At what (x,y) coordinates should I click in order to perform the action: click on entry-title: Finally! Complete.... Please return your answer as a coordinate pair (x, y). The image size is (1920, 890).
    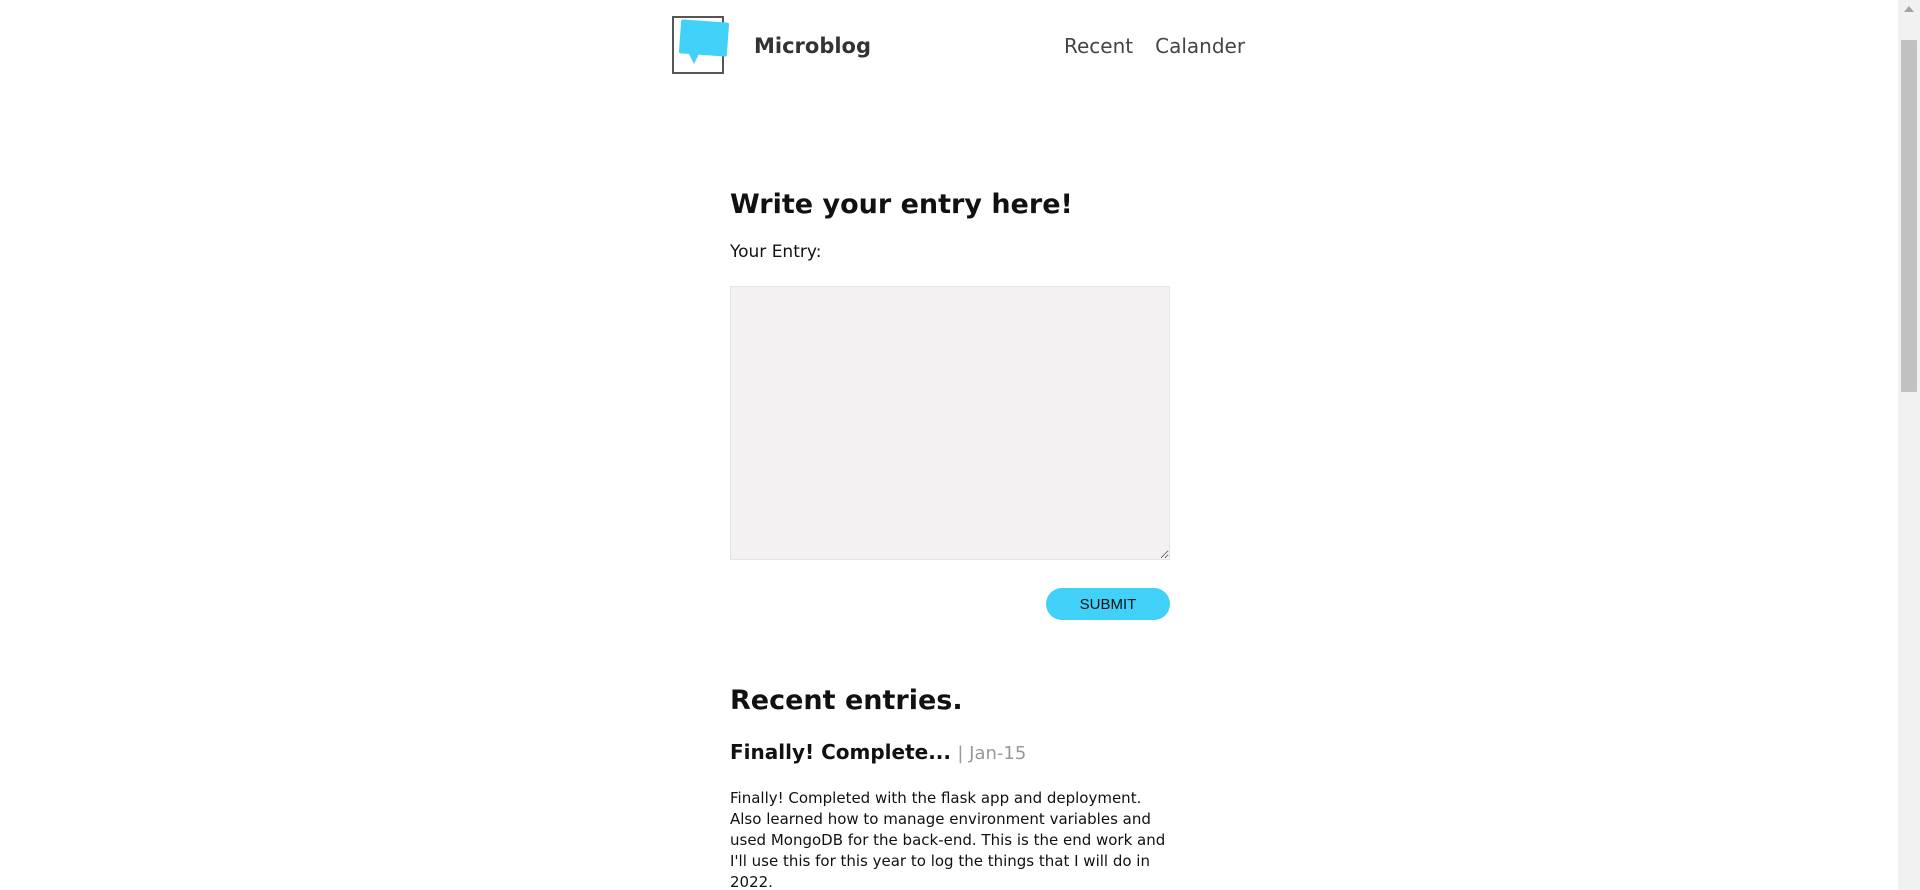
    Looking at the image, I should click on (840, 752).